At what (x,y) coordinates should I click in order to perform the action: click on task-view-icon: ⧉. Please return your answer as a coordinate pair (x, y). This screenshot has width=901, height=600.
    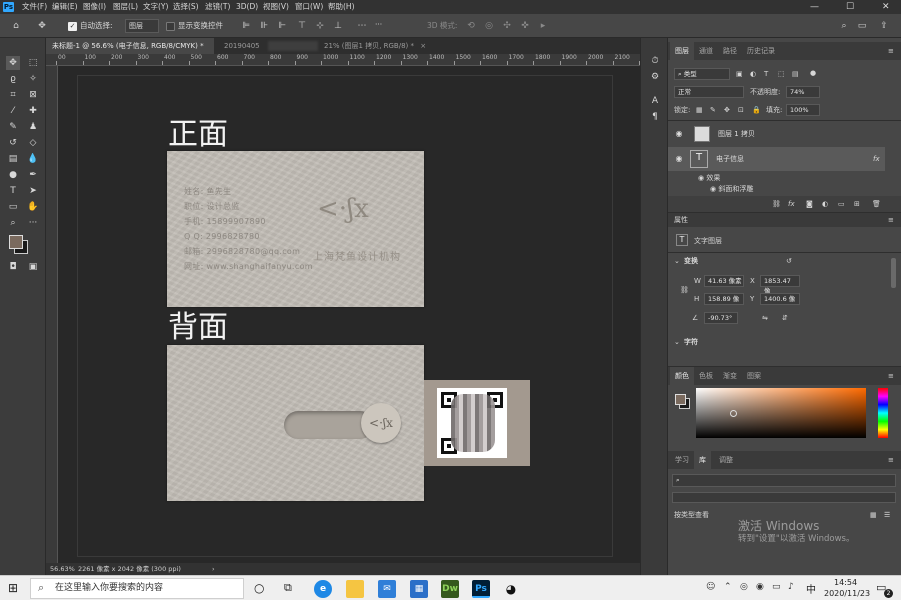
    Looking at the image, I should click on (288, 588).